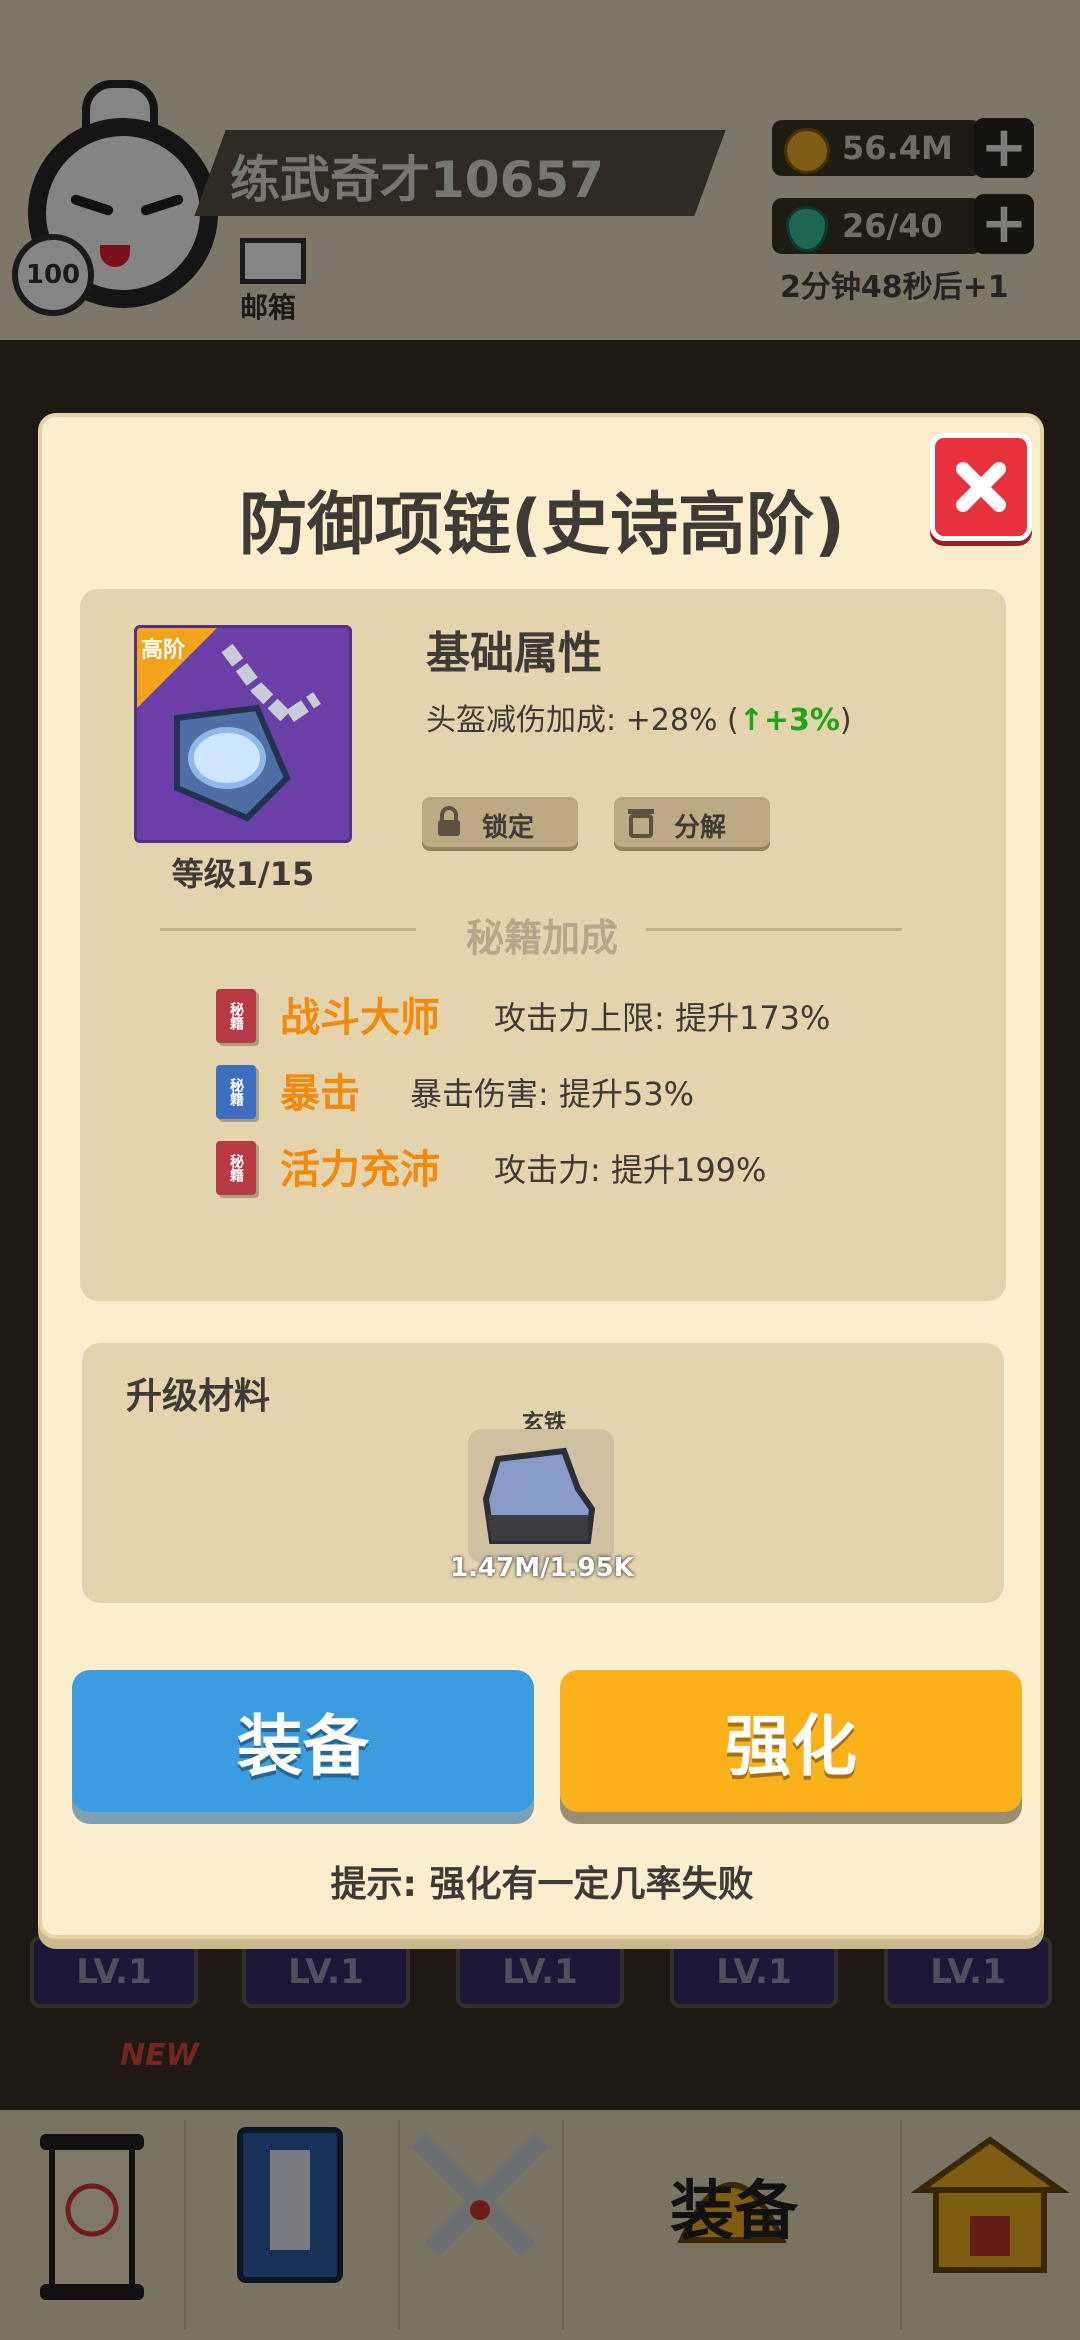 The height and width of the screenshot is (2340, 1080). Describe the element at coordinates (542, 525) in the screenshot. I see `item-title: 防御项链(史诗高阶)` at that location.